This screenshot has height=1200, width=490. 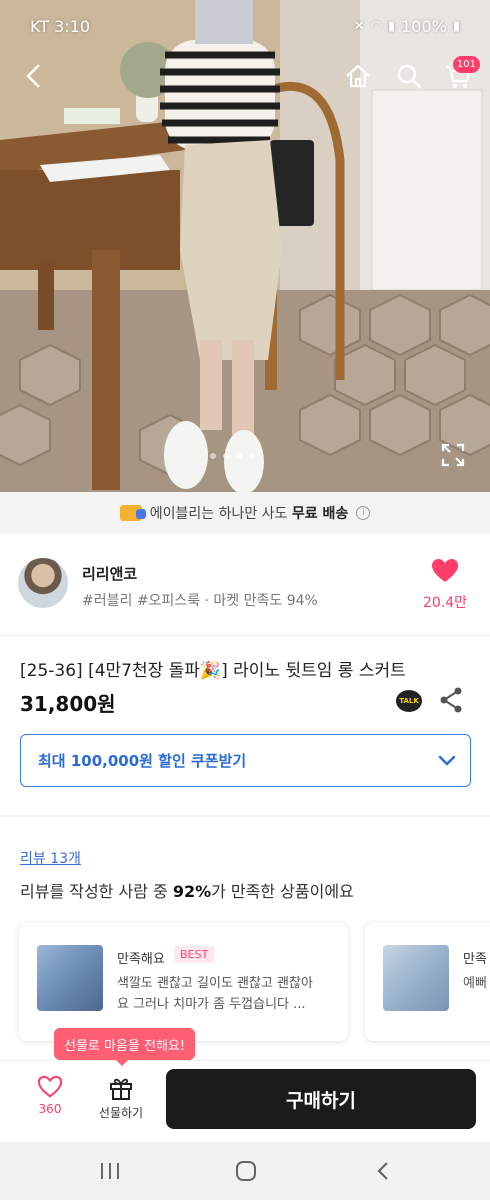 I want to click on review-text: 예뻐, so click(x=476, y=983).